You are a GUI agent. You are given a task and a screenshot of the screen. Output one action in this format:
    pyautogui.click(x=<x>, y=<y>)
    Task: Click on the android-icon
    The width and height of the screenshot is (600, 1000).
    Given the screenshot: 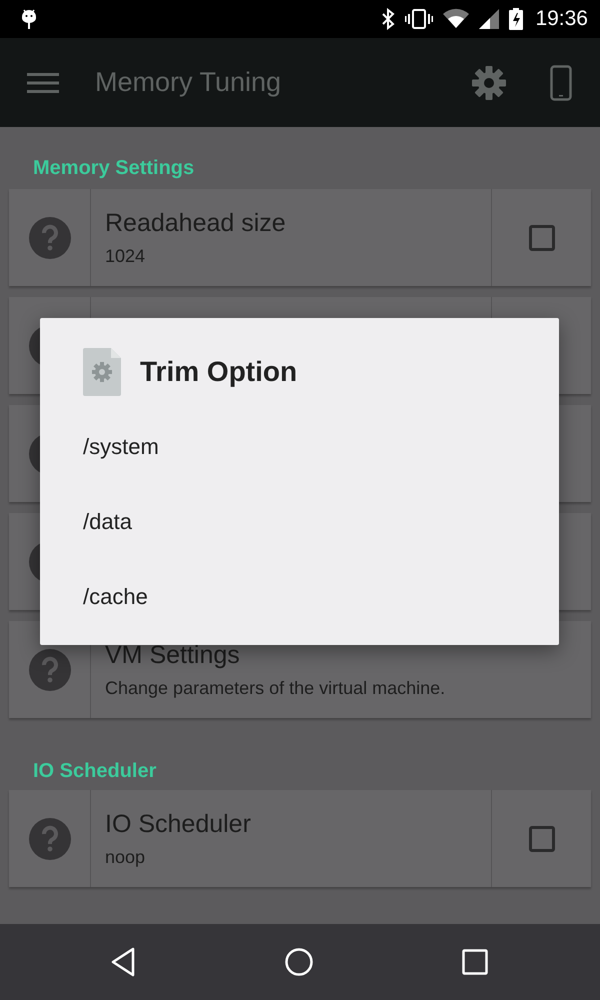 What is the action you would take?
    pyautogui.click(x=29, y=19)
    